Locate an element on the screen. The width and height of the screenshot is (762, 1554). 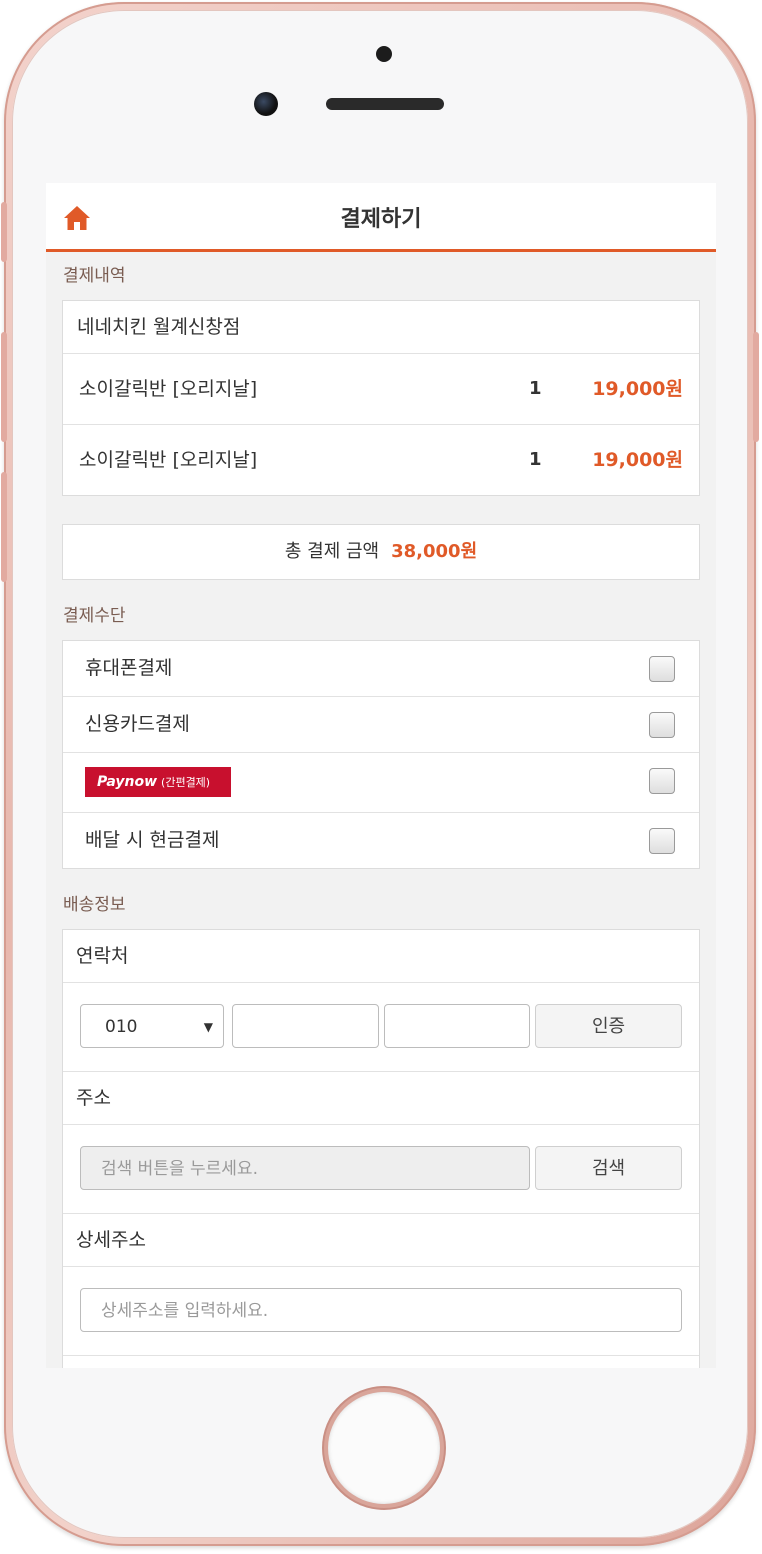
payment-option-phone: 휴대폰결제 is located at coordinates (381, 668).